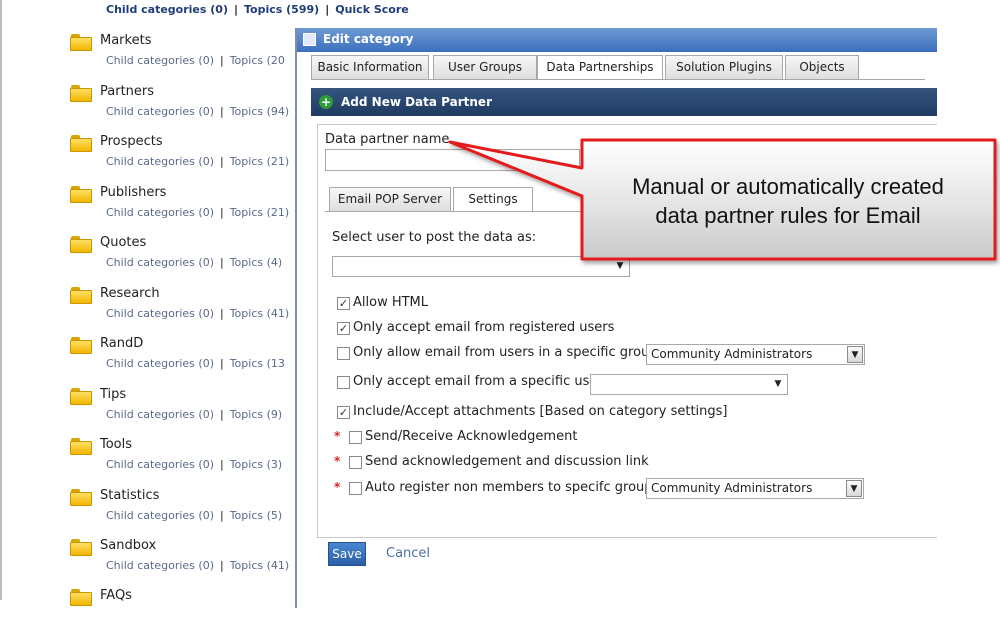  I want to click on category-meta: Child categories (0) | Topics (20, so click(195, 60).